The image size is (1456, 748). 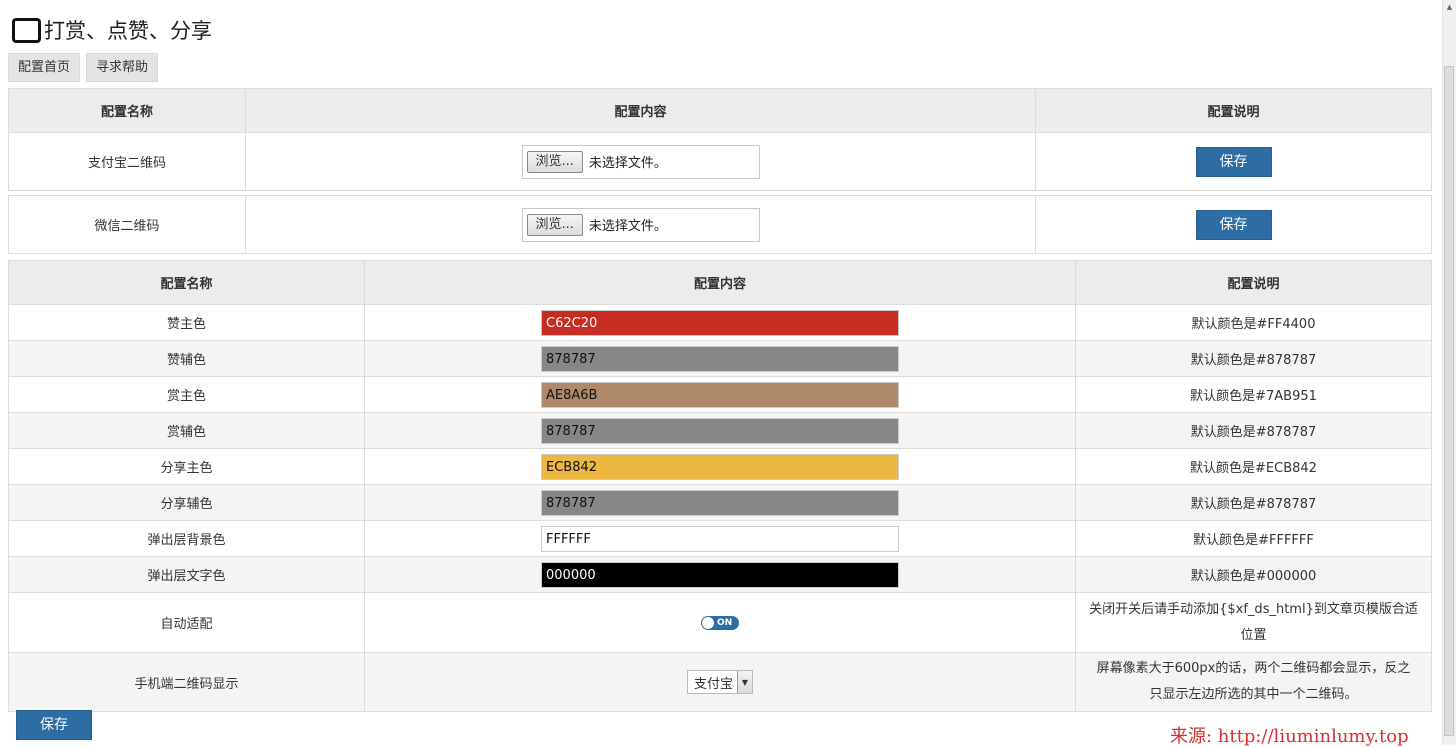 I want to click on table-row: 赏辅色 878787 默认颜色是#878787, so click(x=720, y=430).